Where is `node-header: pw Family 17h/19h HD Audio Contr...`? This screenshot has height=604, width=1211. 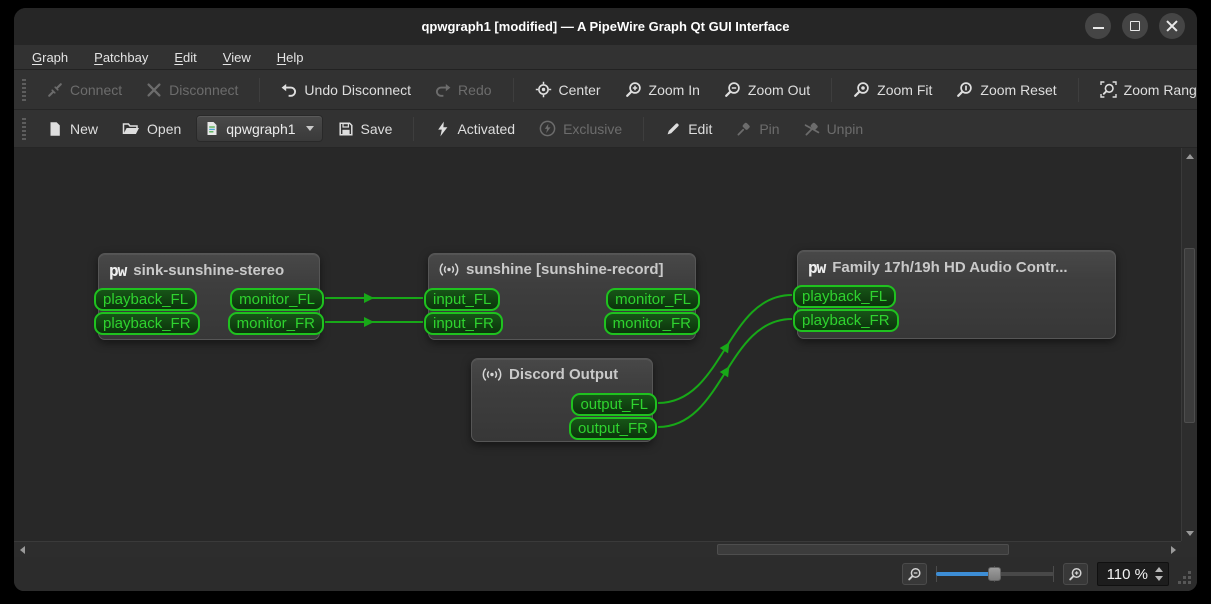 node-header: pw Family 17h/19h HD Audio Contr... is located at coordinates (956, 267).